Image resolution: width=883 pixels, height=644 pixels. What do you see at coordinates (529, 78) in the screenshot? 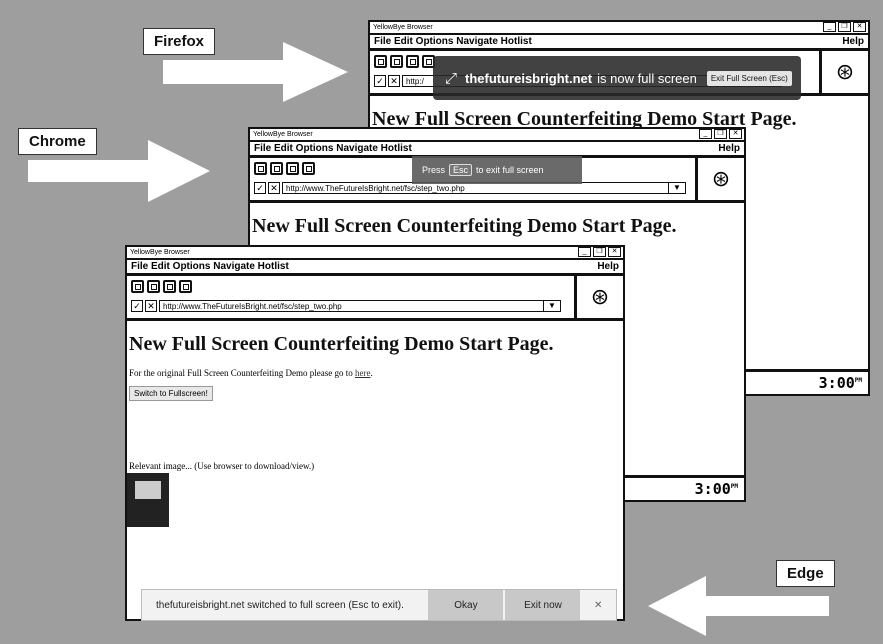
I see `notice-domain: thefutureisbright.net` at bounding box center [529, 78].